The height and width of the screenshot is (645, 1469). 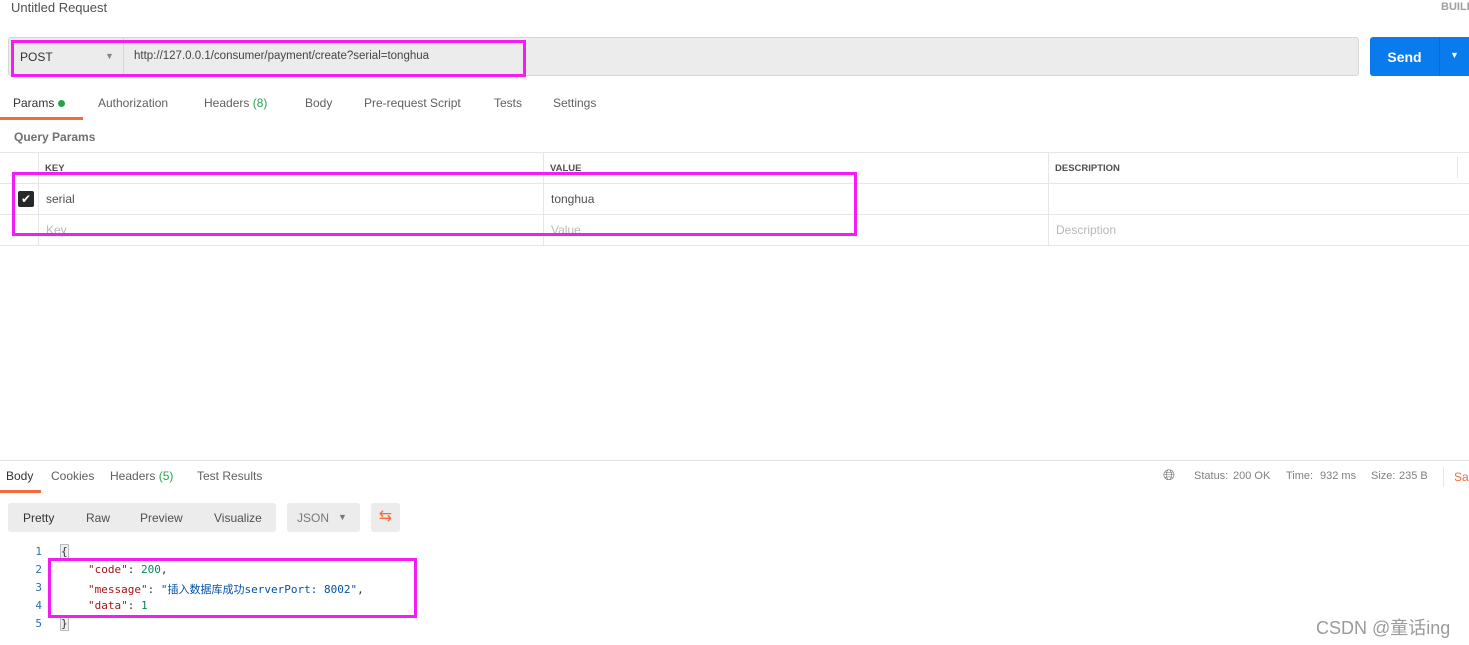 I want to click on code-line: }, so click(x=64, y=623).